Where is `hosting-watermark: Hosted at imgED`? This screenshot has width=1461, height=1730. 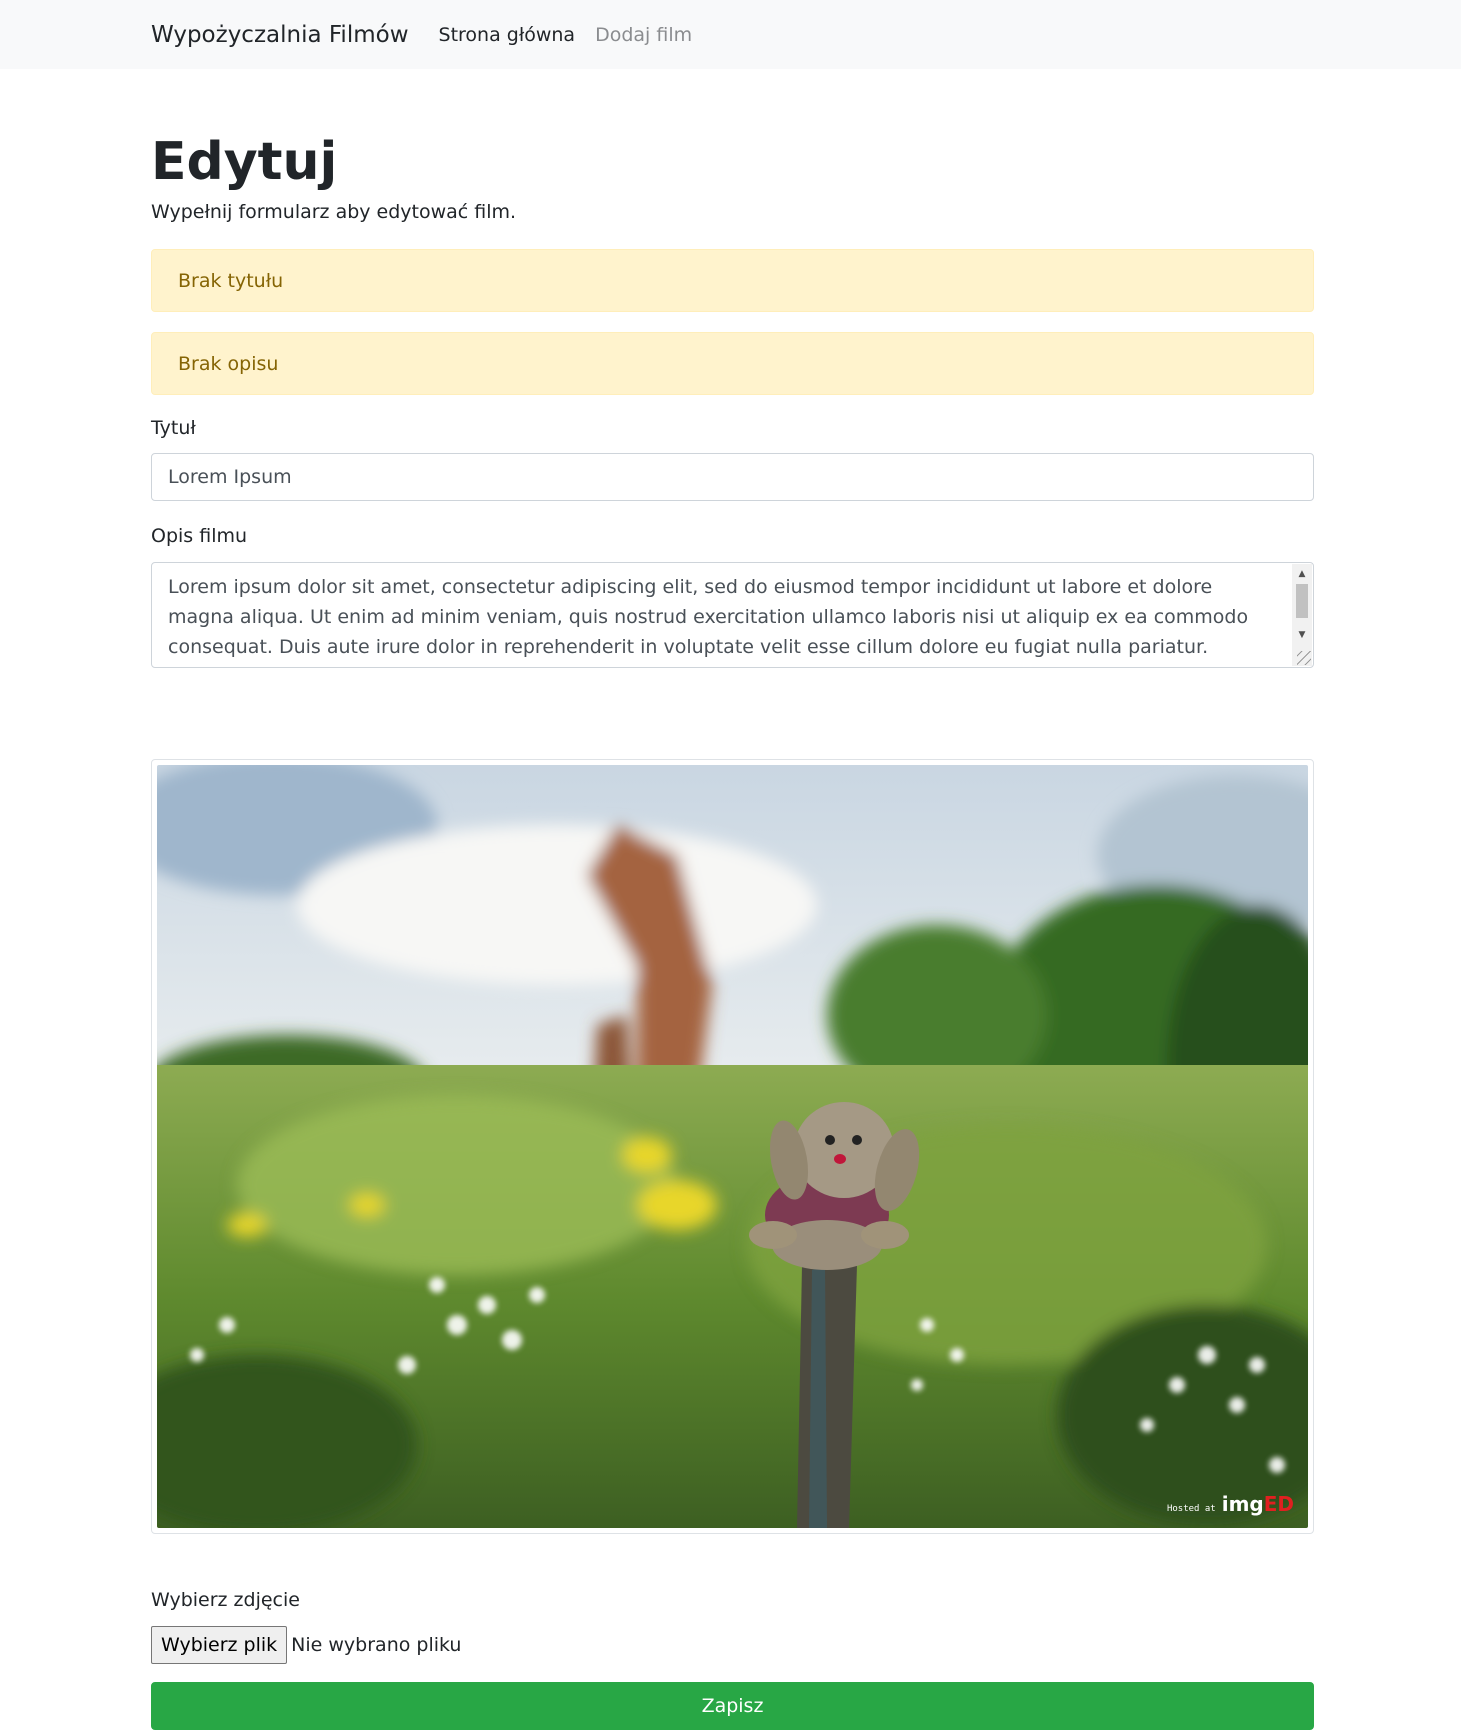
hosting-watermark: Hosted at imgED is located at coordinates (1230, 1504).